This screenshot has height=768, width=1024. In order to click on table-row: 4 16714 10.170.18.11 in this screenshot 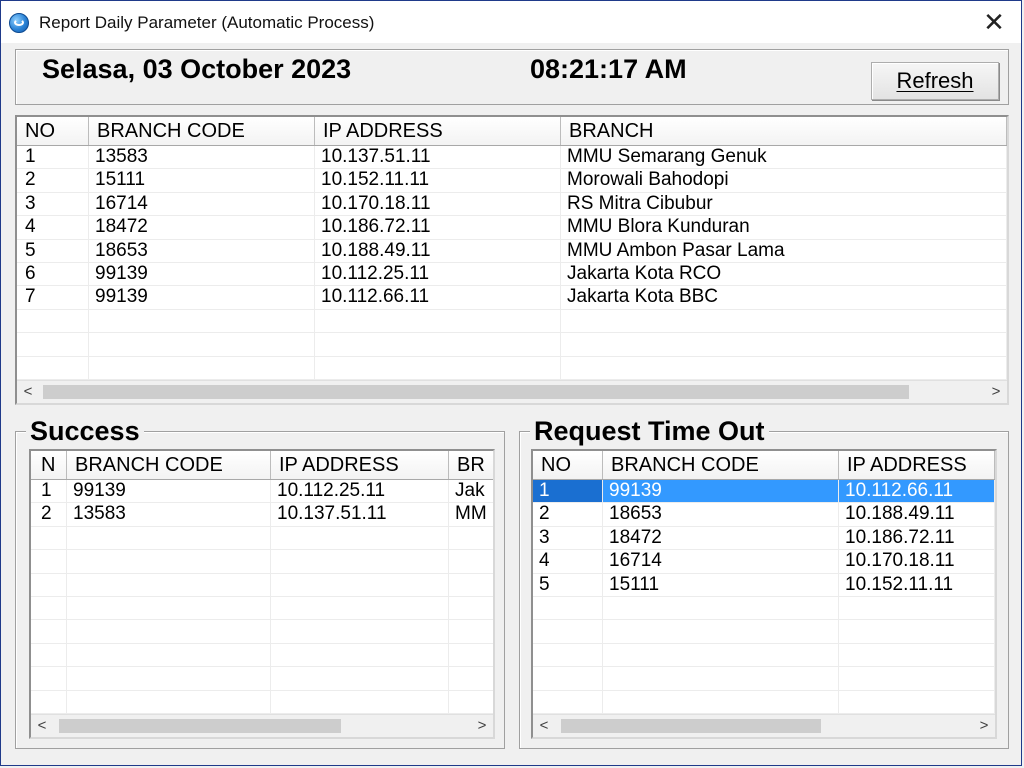, I will do `click(764, 562)`.